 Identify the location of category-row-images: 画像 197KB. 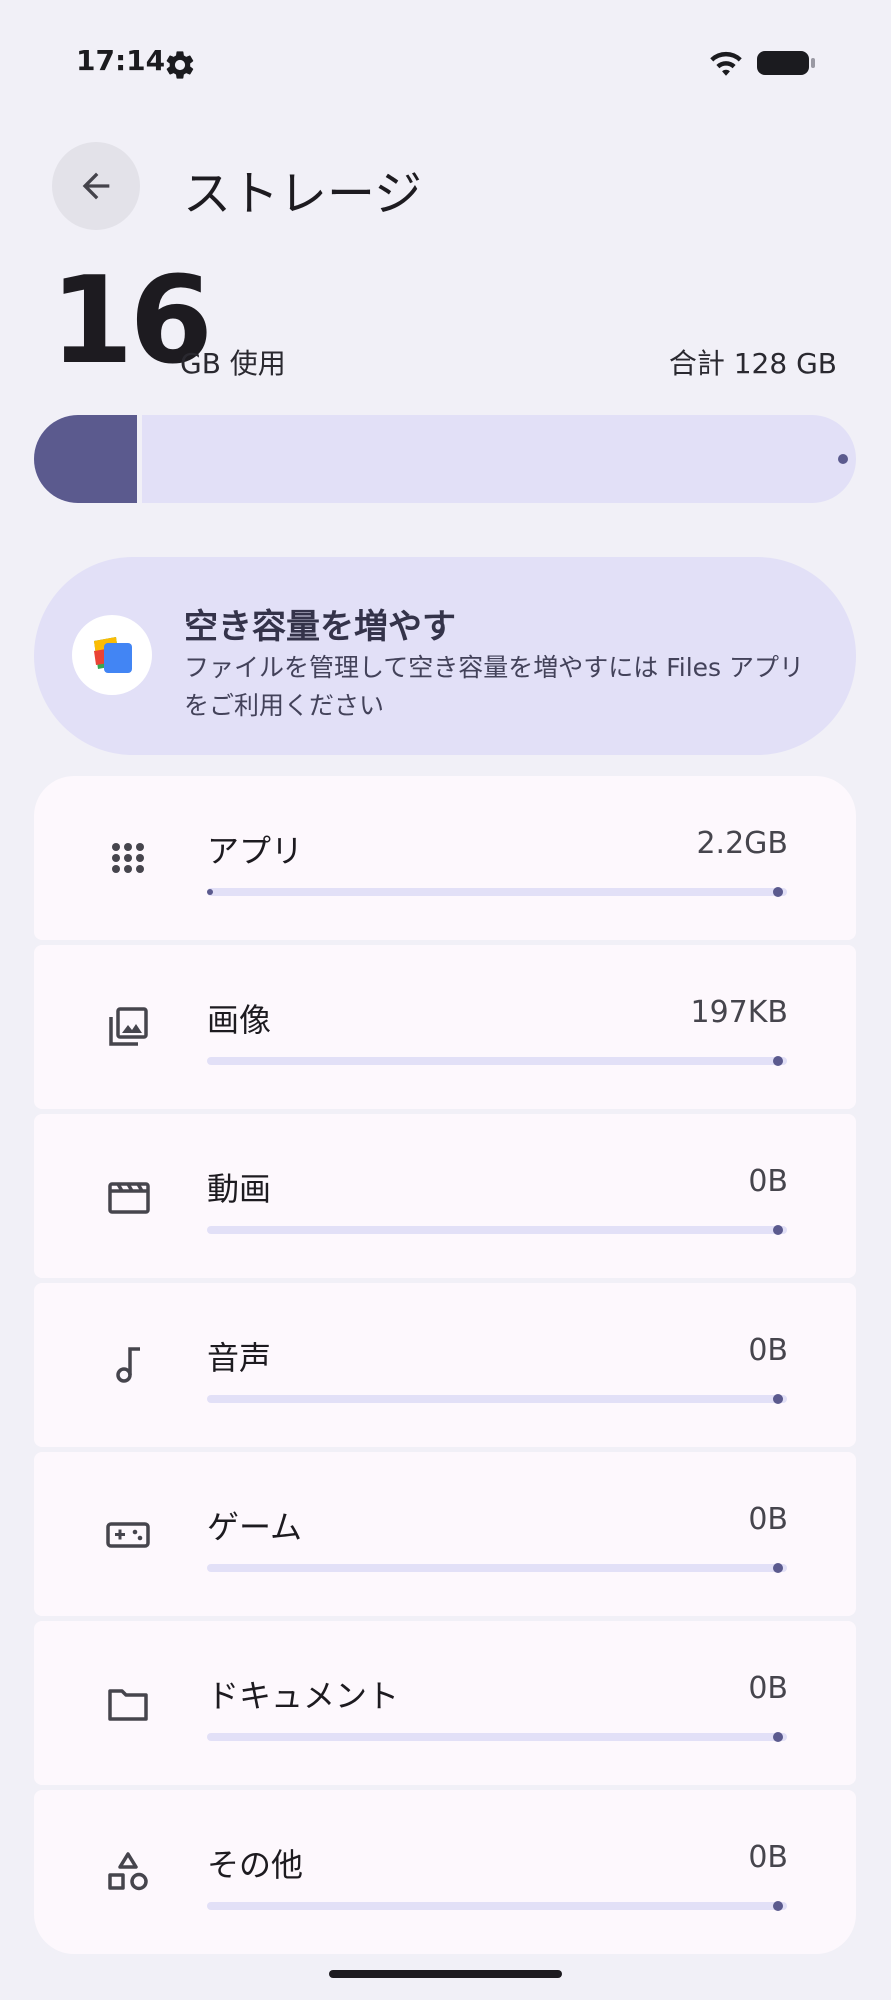
(445, 1027).